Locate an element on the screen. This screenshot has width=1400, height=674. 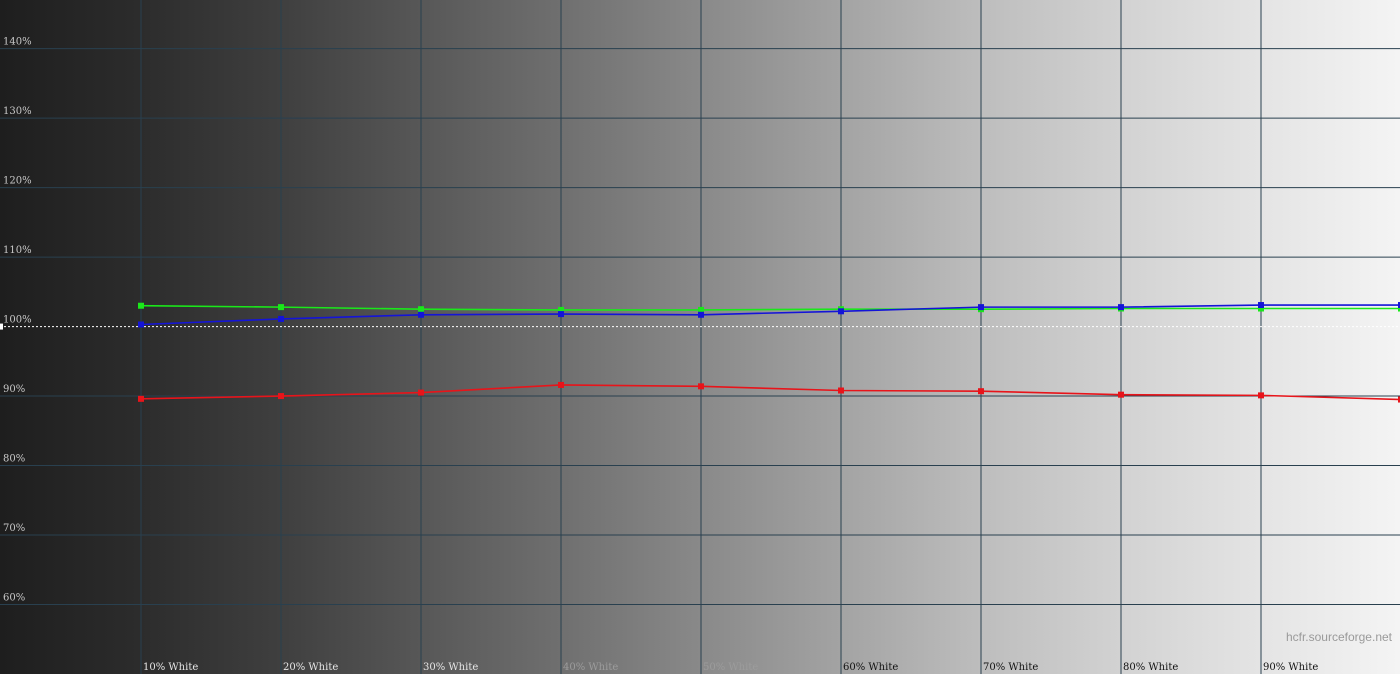
x-tick-label: 40% White is located at coordinates (590, 667).